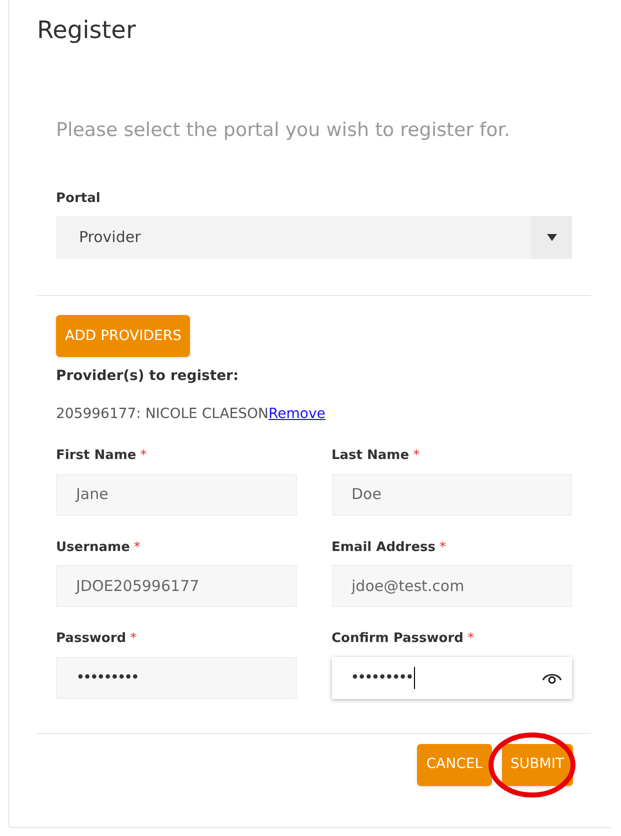 This screenshot has width=621, height=836. What do you see at coordinates (283, 130) in the screenshot?
I see `instruction-text: Please select the portal you wish to register for.` at bounding box center [283, 130].